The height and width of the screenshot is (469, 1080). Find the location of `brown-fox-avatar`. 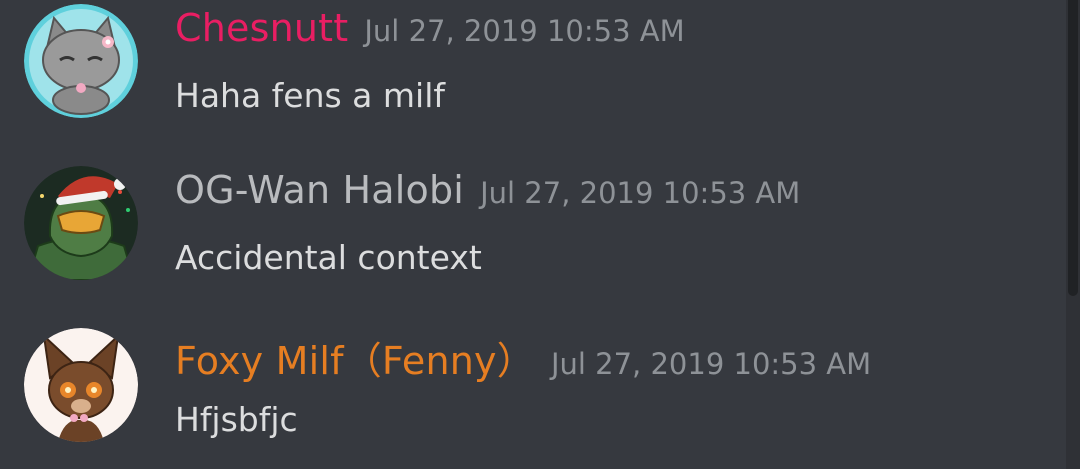

brown-fox-avatar is located at coordinates (81, 385).